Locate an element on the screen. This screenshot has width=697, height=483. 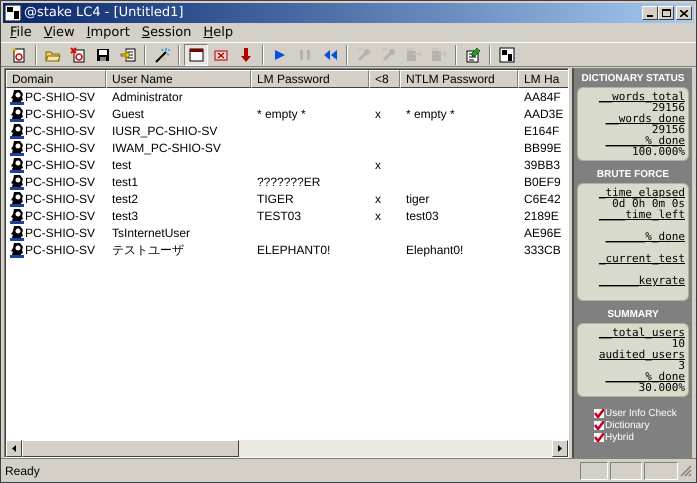
table-cell-text: TIGER is located at coordinates (275, 198).